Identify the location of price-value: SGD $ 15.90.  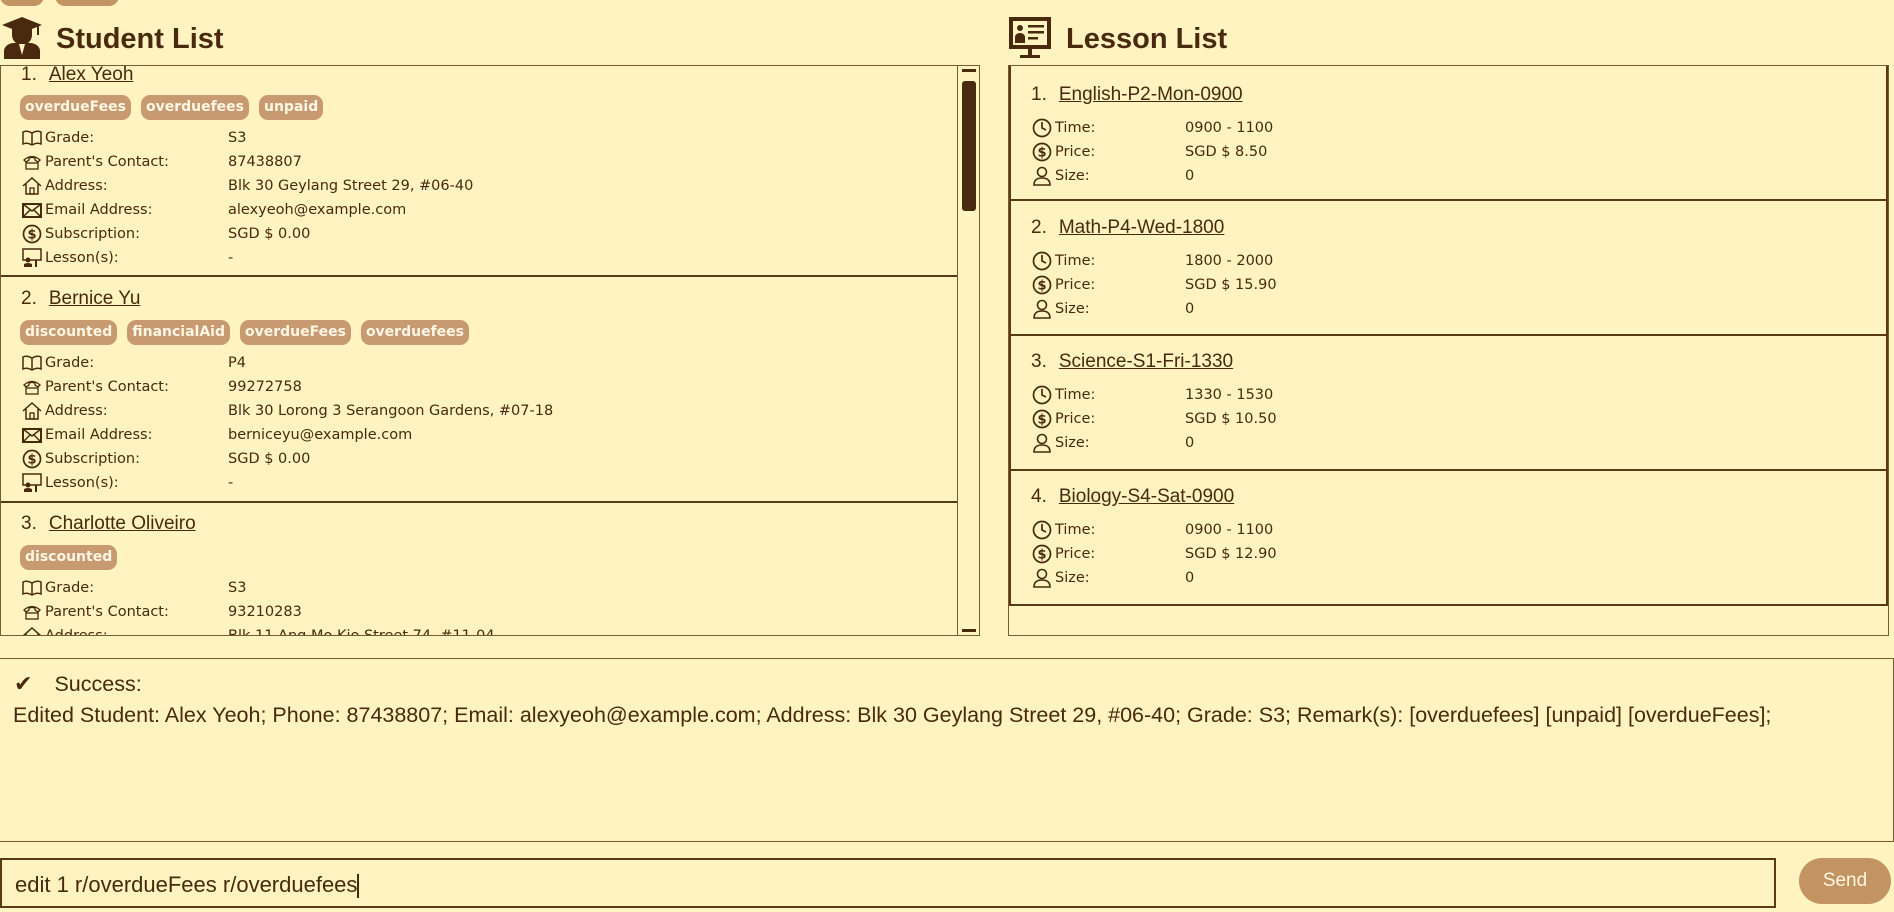
(1231, 285).